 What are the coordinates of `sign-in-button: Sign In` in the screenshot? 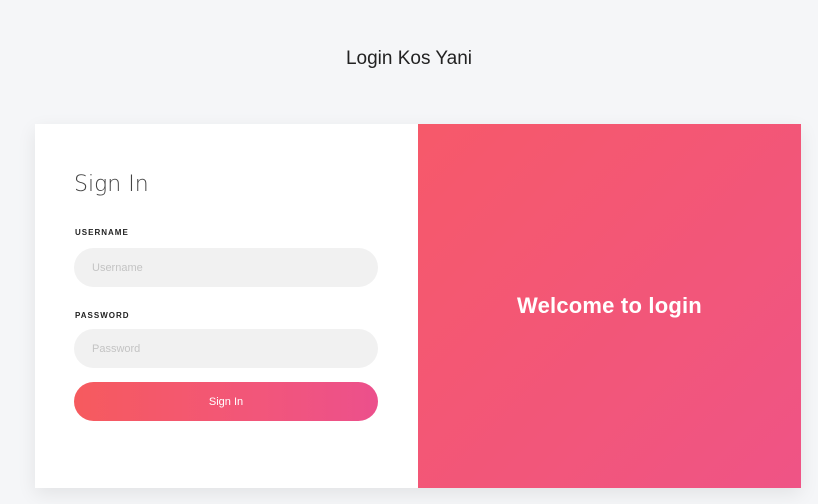 It's located at (226, 401).